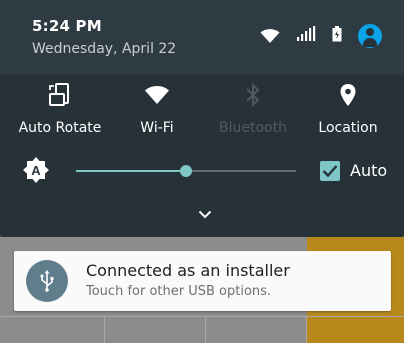  Describe the element at coordinates (330, 171) in the screenshot. I see `auto-brightness-checkbox` at that location.